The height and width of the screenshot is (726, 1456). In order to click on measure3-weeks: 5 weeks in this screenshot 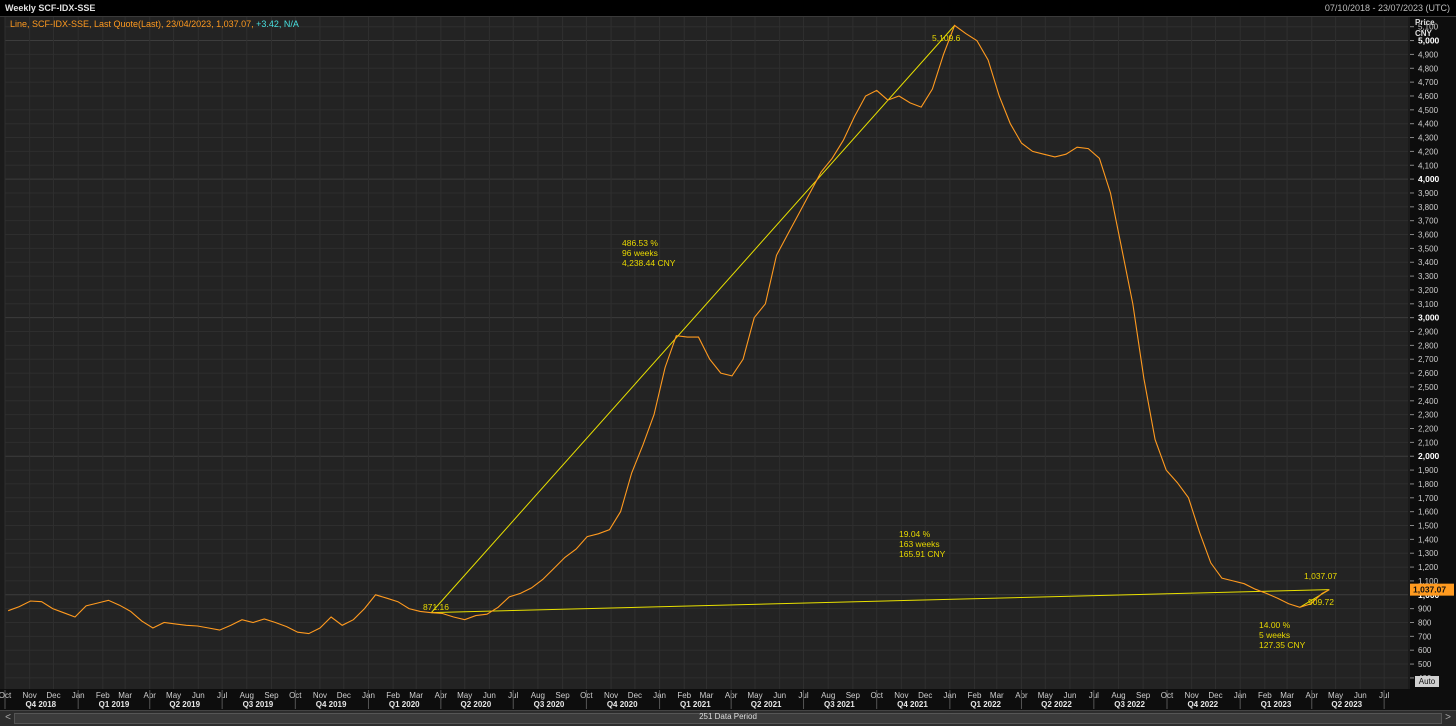, I will do `click(1275, 635)`.